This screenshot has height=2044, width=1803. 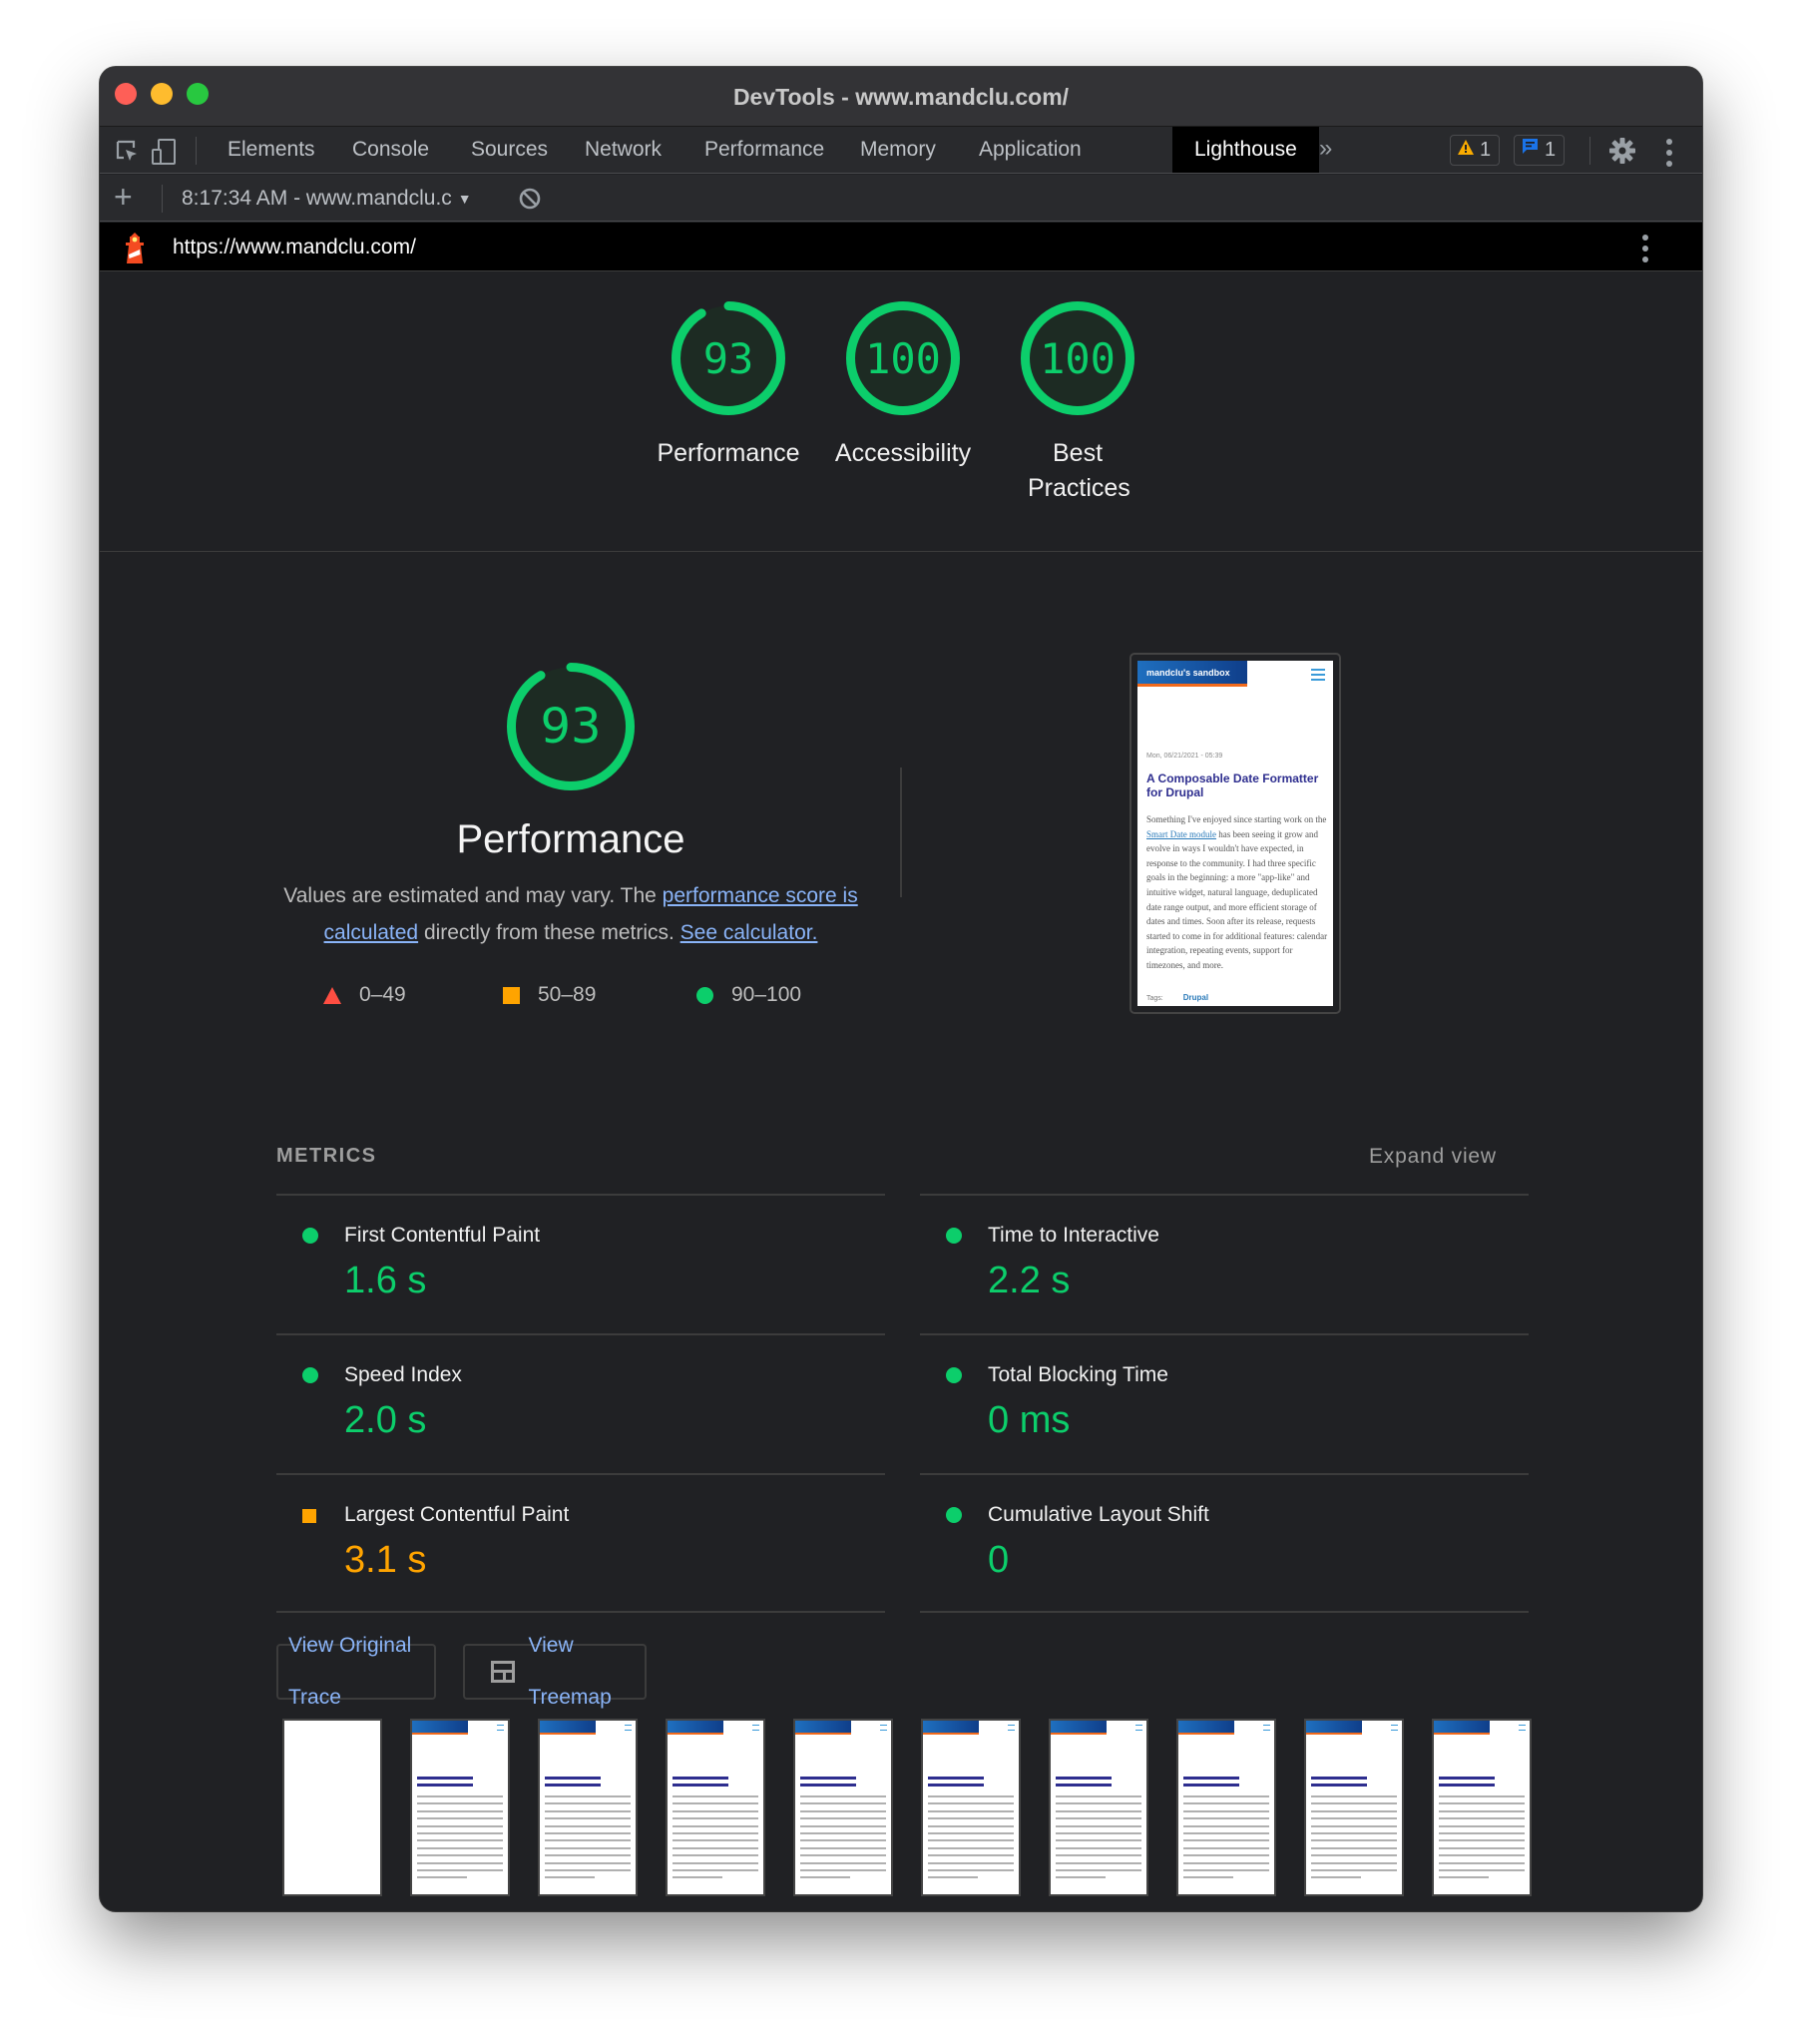 What do you see at coordinates (385, 1420) in the screenshot?
I see `metric-value: 2.0 s` at bounding box center [385, 1420].